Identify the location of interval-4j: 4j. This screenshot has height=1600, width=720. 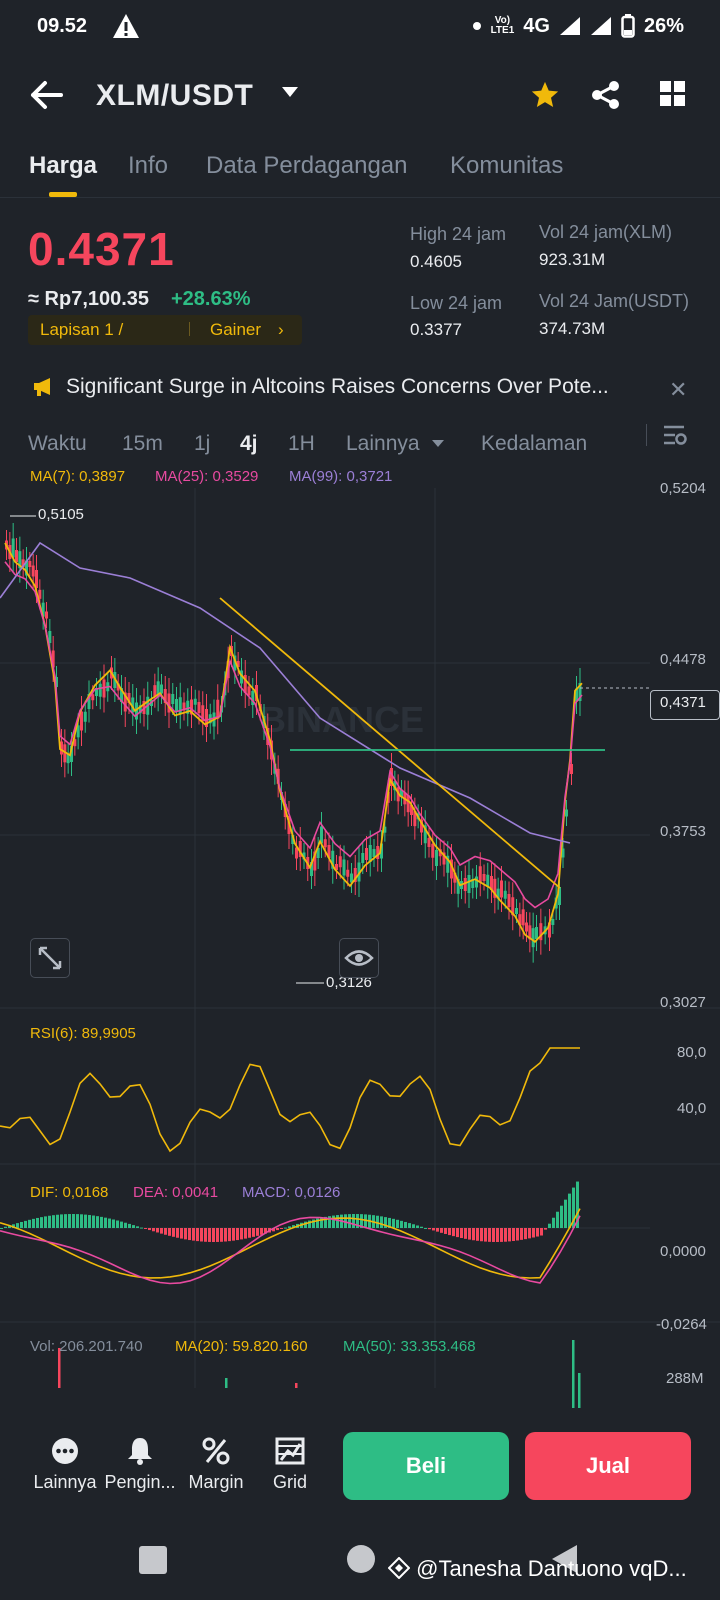
(249, 444).